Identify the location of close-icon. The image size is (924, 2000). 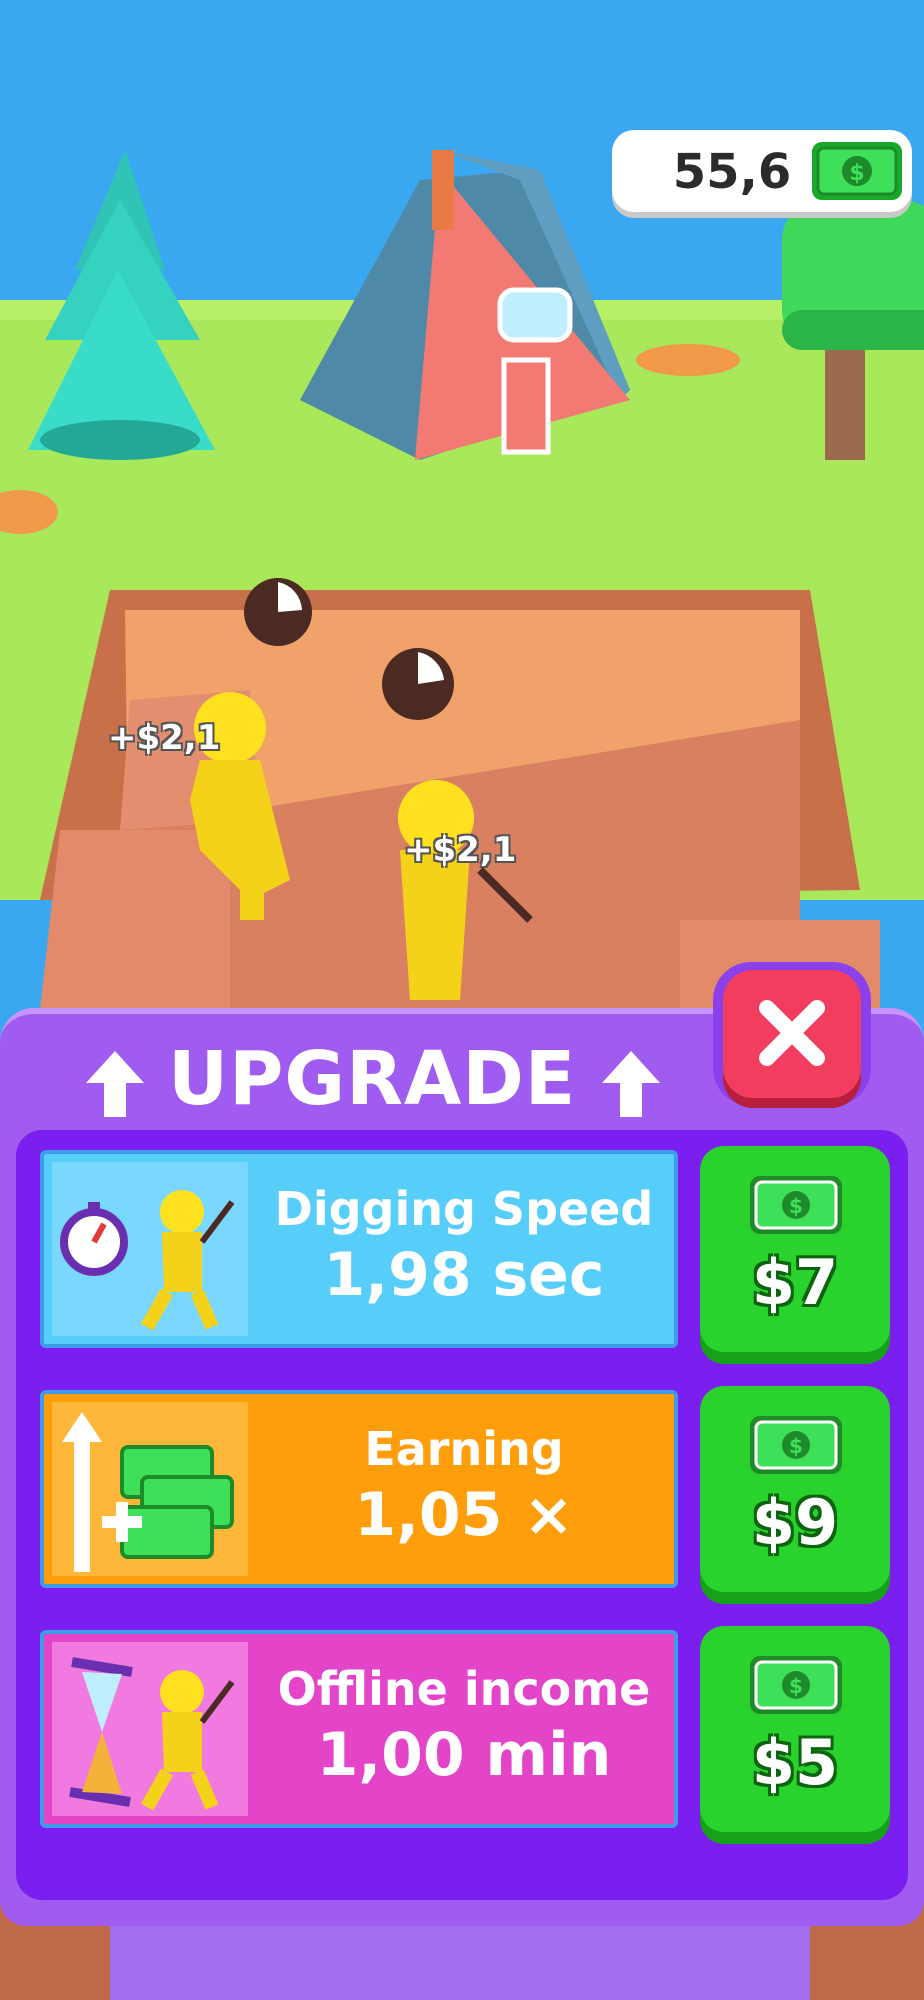
(792, 1033).